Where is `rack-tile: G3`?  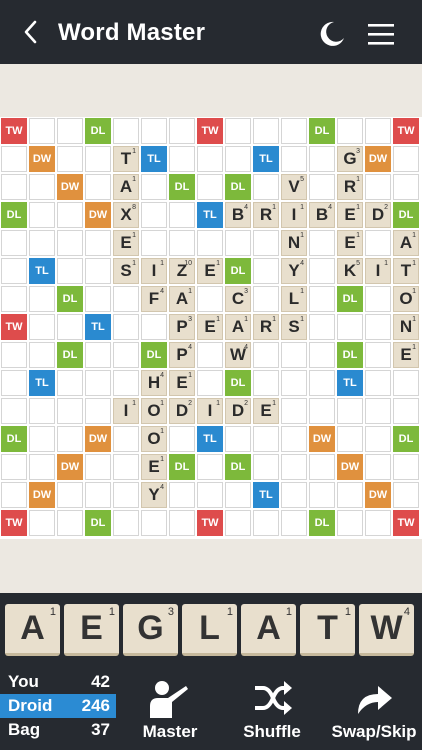
rack-tile: G3 is located at coordinates (150, 630).